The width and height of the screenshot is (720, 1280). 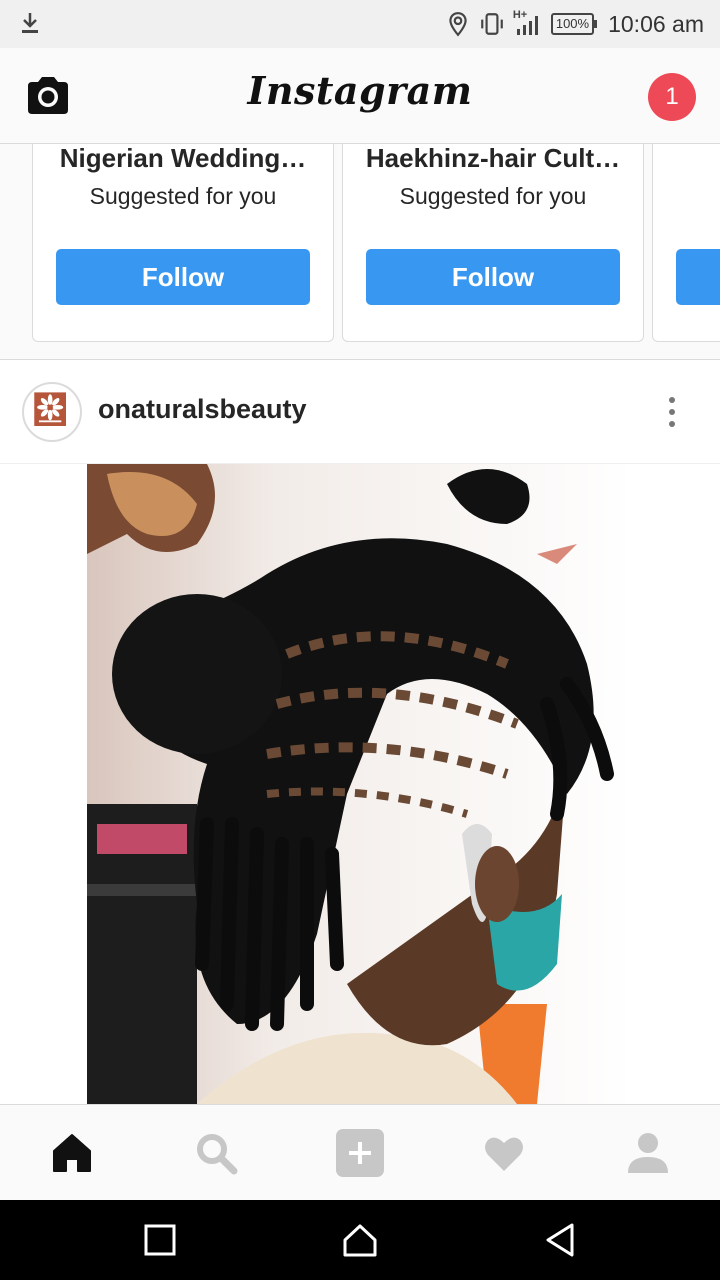 I want to click on battery-indicator: 100%, so click(x=574, y=24).